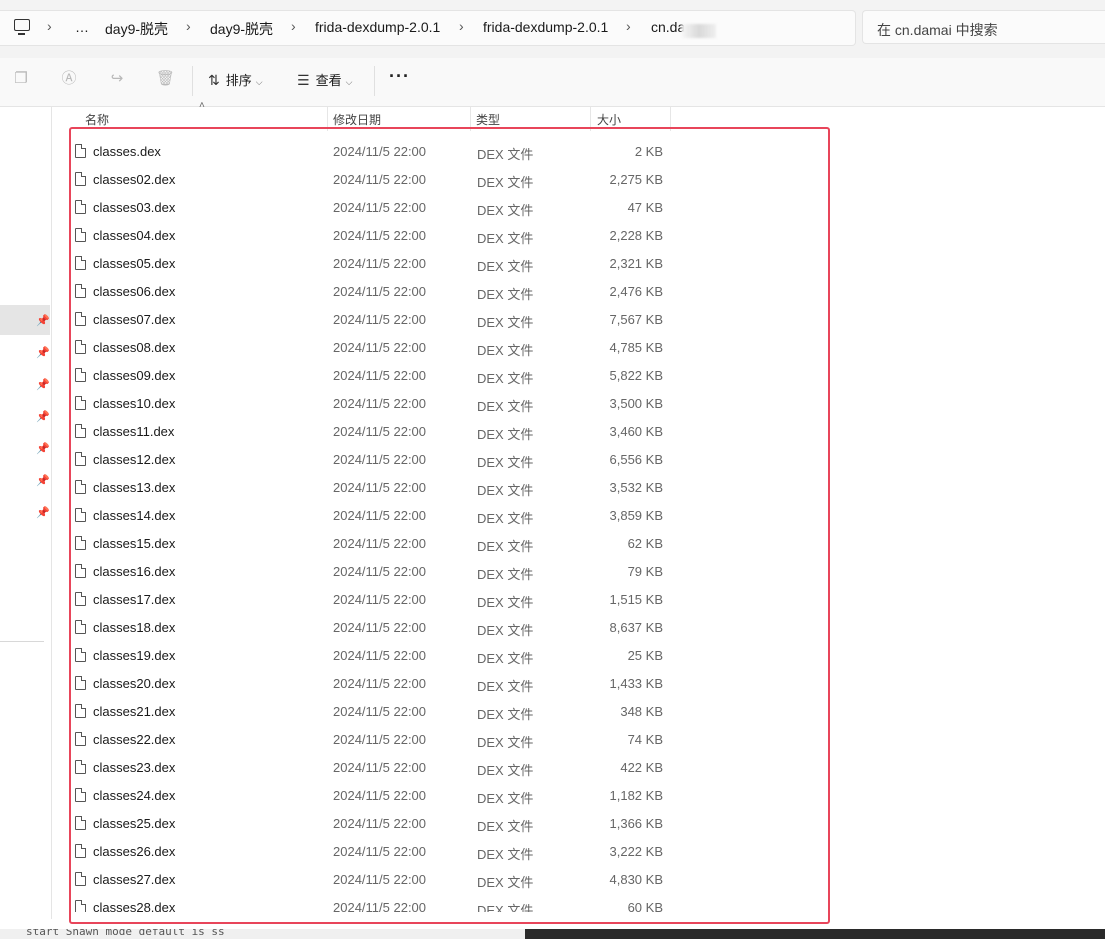 This screenshot has width=1105, height=939. I want to click on background-window-strip: start Shawn mode default is ss, so click(552, 934).